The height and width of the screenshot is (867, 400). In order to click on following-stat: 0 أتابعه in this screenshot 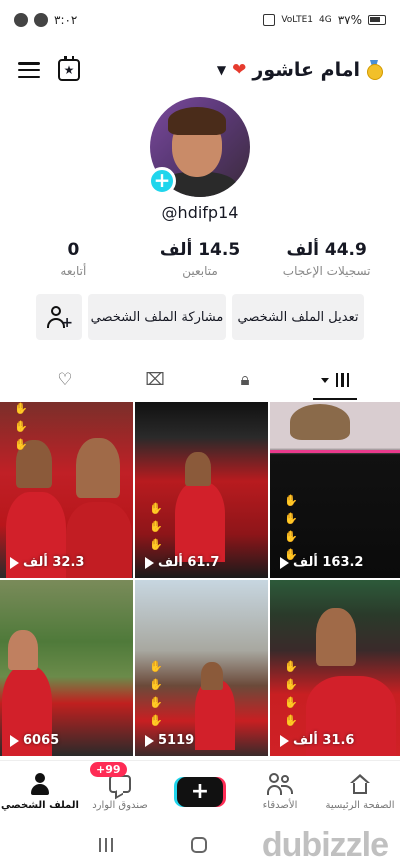, I will do `click(73, 259)`.